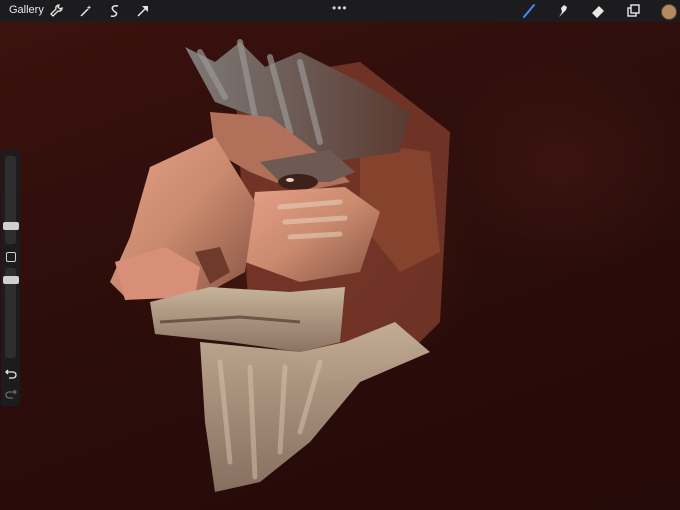 This screenshot has width=680, height=510. Describe the element at coordinates (56, 11) in the screenshot. I see `wrench-icon` at that location.